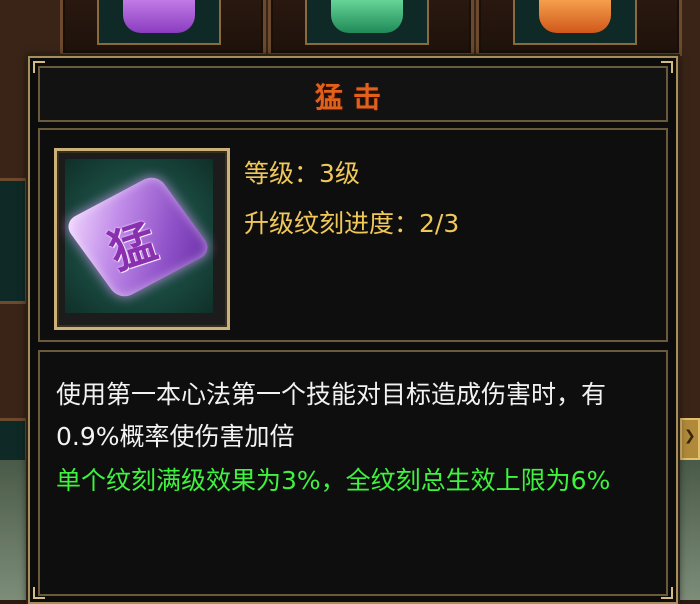 This screenshot has width=700, height=604. I want to click on engraving-effect-note: 单个纹刻满级效果为3%，全纹刻总生效上限为6%, so click(333, 480).